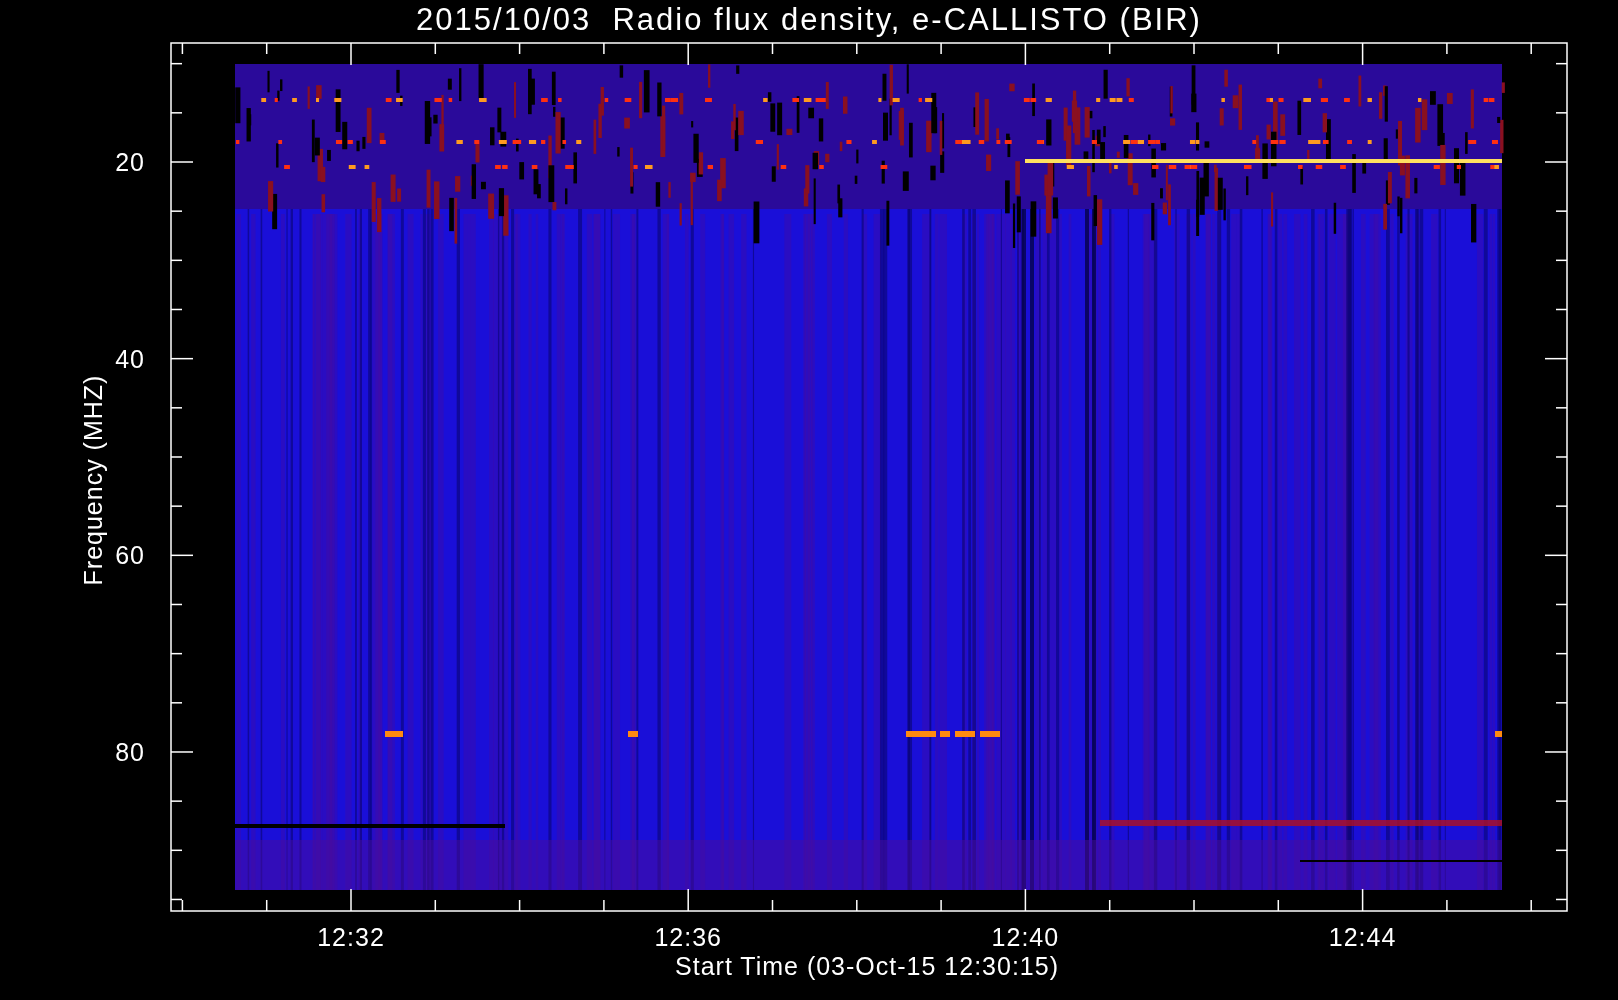  What do you see at coordinates (1025, 937) in the screenshot?
I see `x-tick-label: 12:40` at bounding box center [1025, 937].